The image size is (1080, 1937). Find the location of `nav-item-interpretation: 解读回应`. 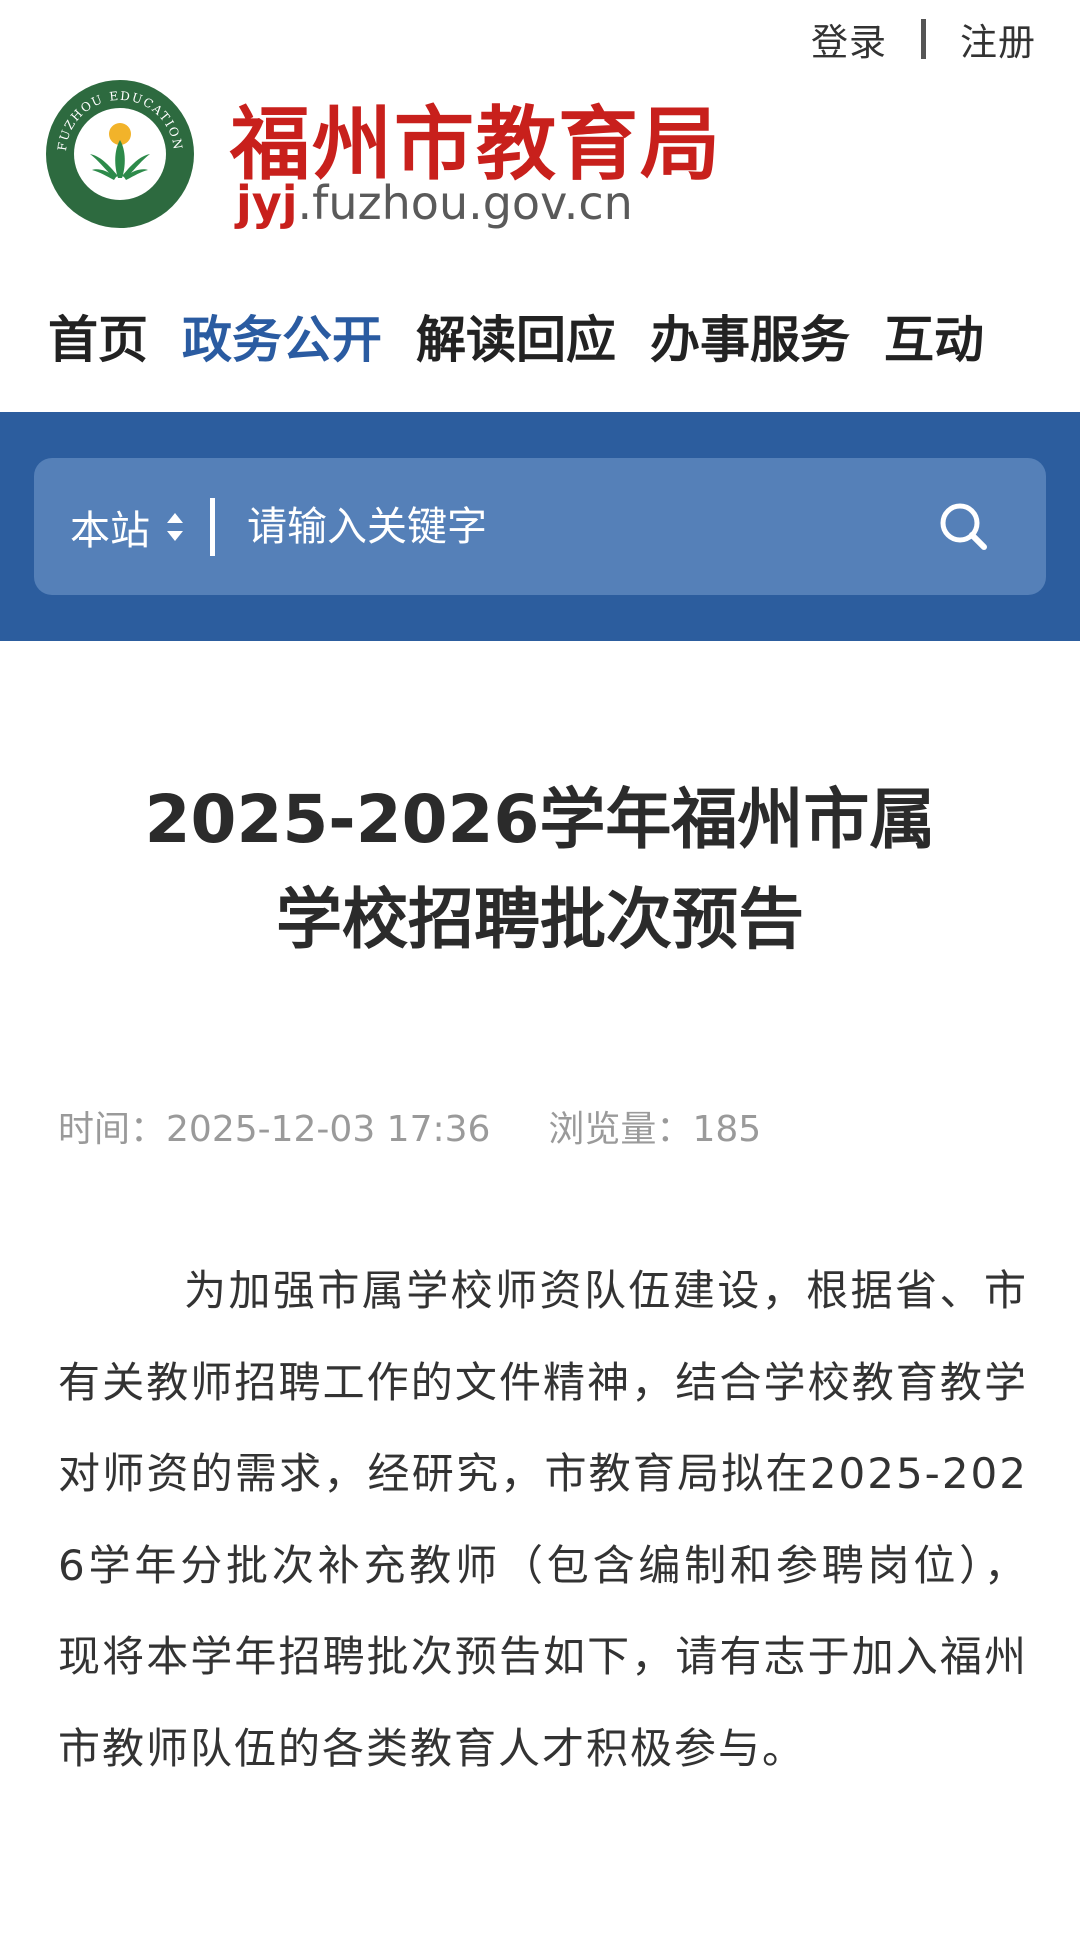

nav-item-interpretation: 解读回应 is located at coordinates (516, 336).